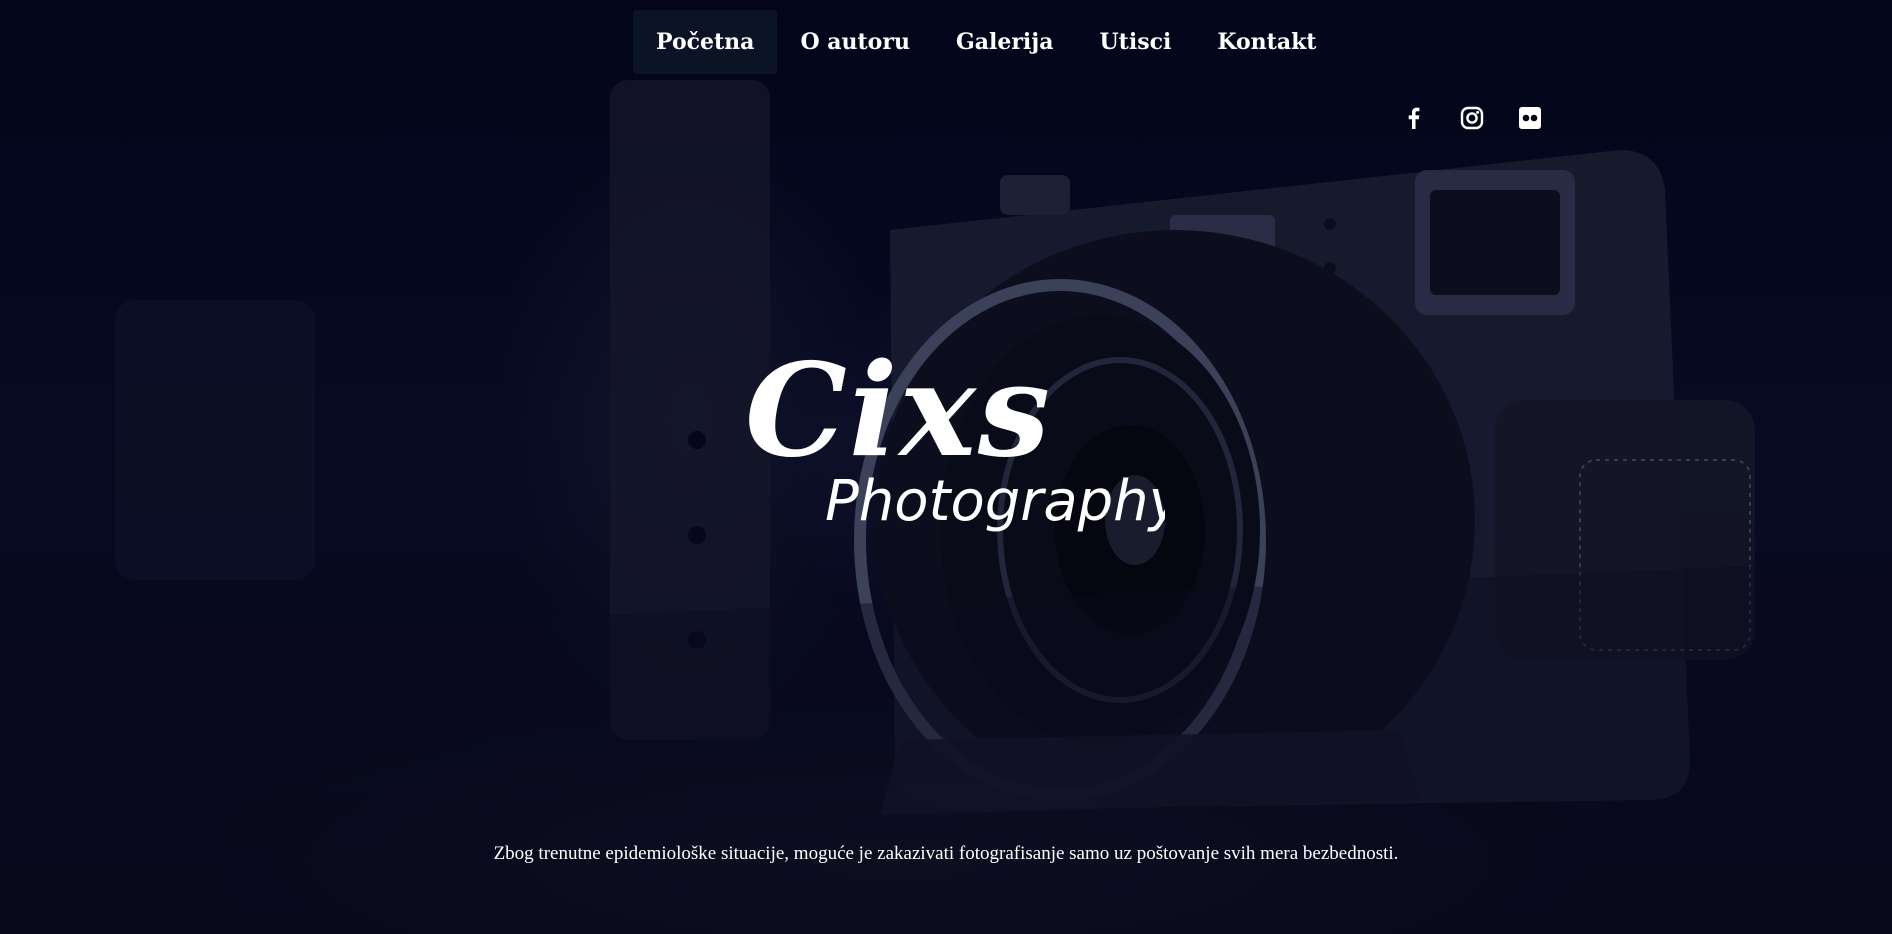  I want to click on site-logo: Cixs Photography, so click(950, 435).